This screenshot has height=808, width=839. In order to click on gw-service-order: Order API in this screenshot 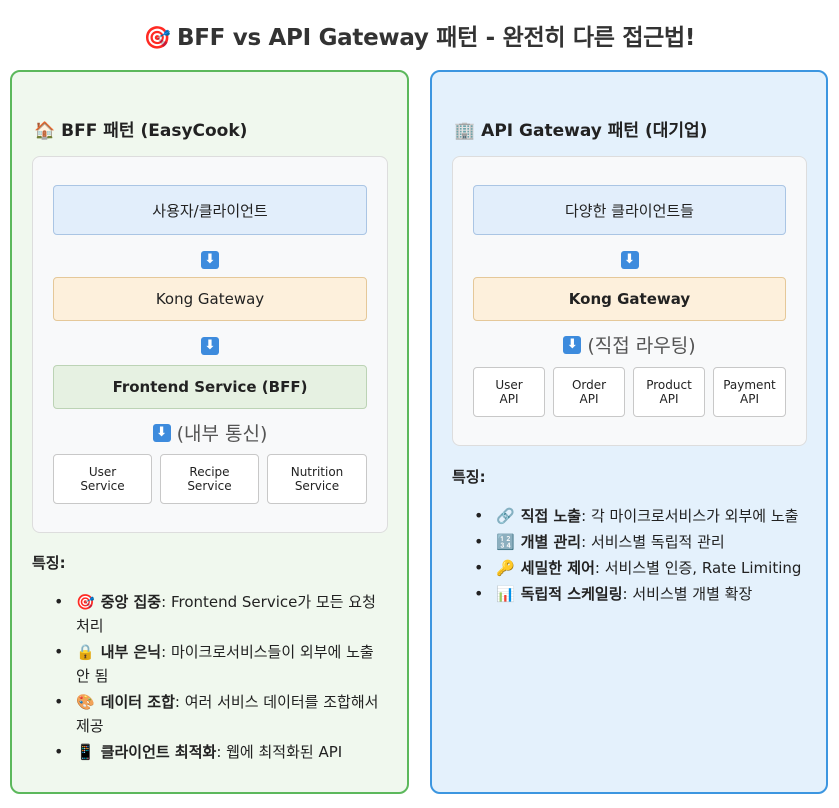, I will do `click(589, 392)`.